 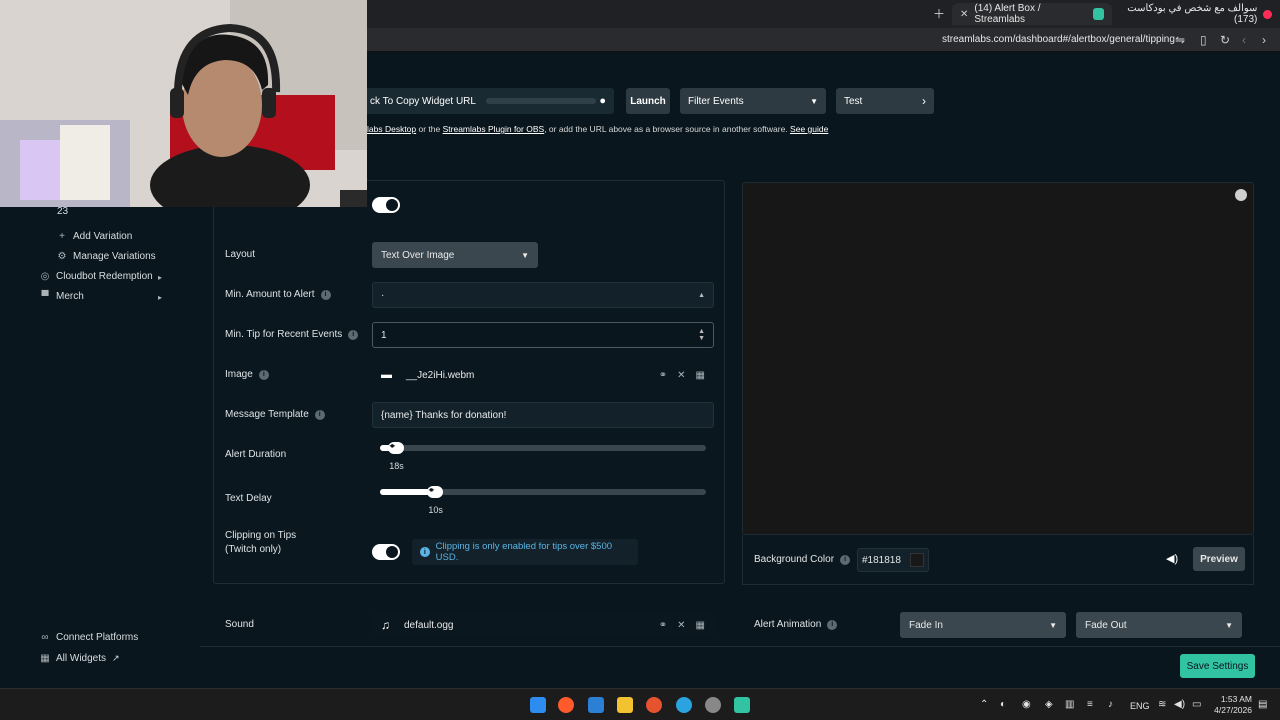 What do you see at coordinates (984, 704) in the screenshot?
I see `tray-chevron-icon: ⌃` at bounding box center [984, 704].